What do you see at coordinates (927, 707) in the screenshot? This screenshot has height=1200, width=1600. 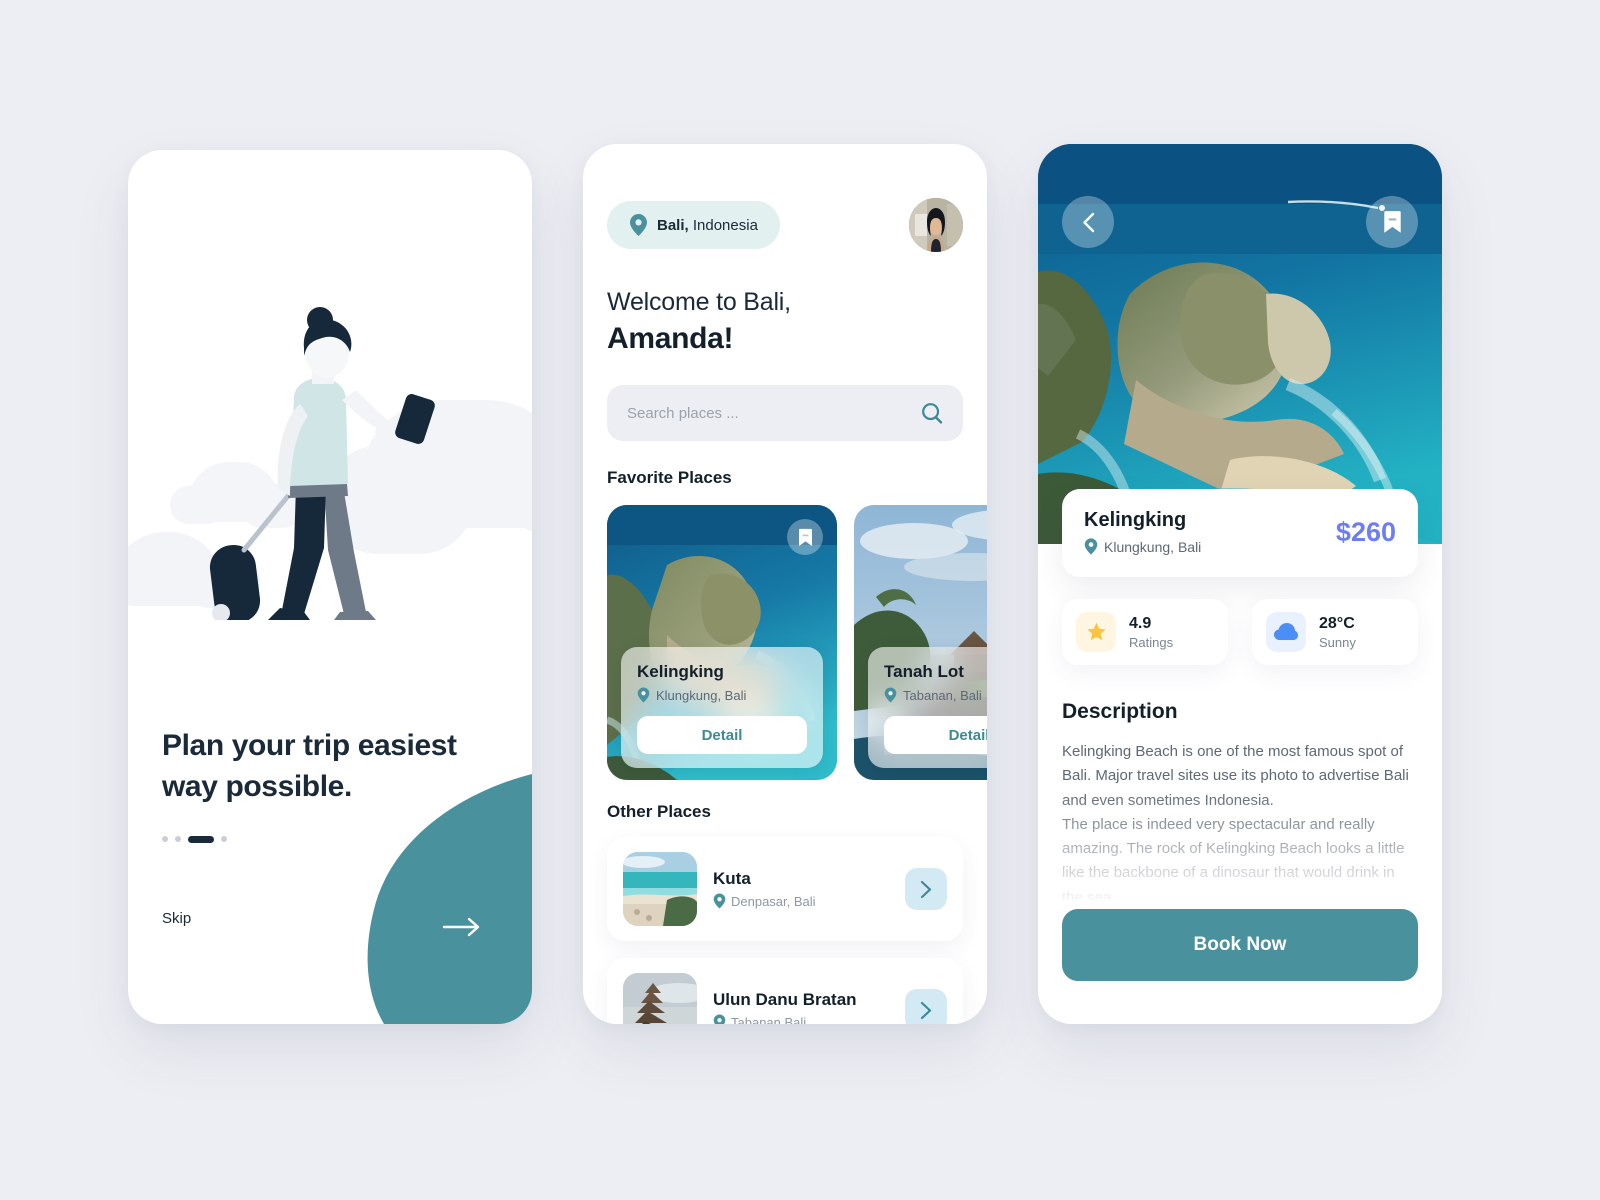 I see `favorite-card-overlay: Tanah Lot Tabanan, Bali Detail` at bounding box center [927, 707].